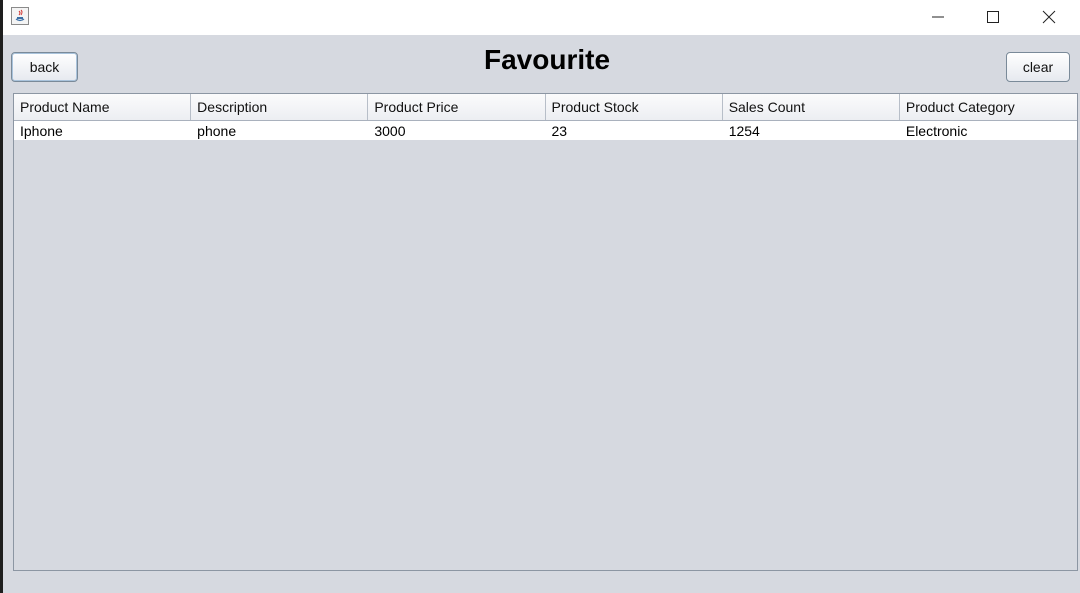  I want to click on column-header-product-price: Product Price, so click(457, 107).